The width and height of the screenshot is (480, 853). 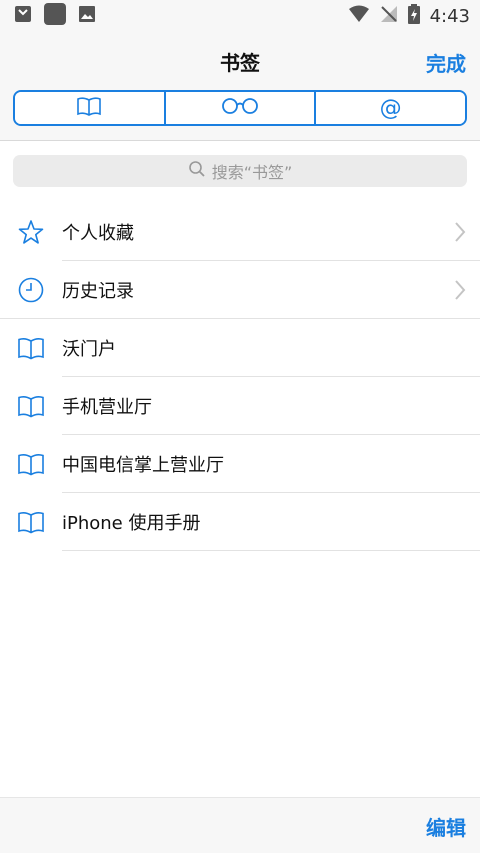 What do you see at coordinates (413, 16) in the screenshot?
I see `battery-icon` at bounding box center [413, 16].